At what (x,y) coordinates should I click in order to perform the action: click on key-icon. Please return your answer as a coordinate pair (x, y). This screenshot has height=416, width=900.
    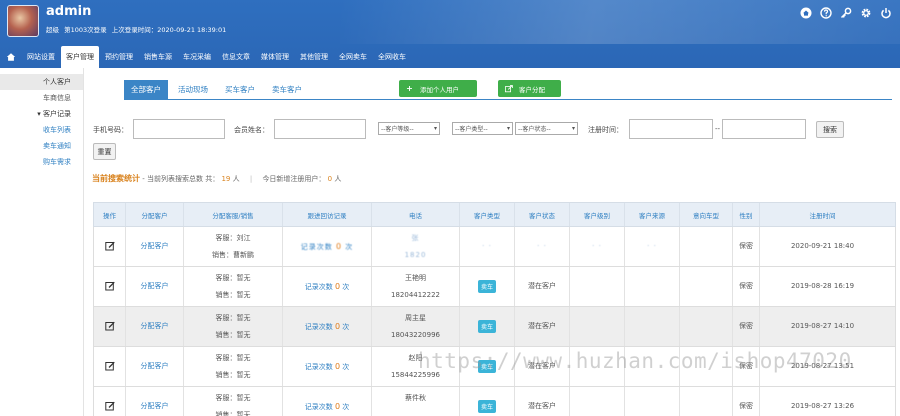
    Looking at the image, I should click on (846, 13).